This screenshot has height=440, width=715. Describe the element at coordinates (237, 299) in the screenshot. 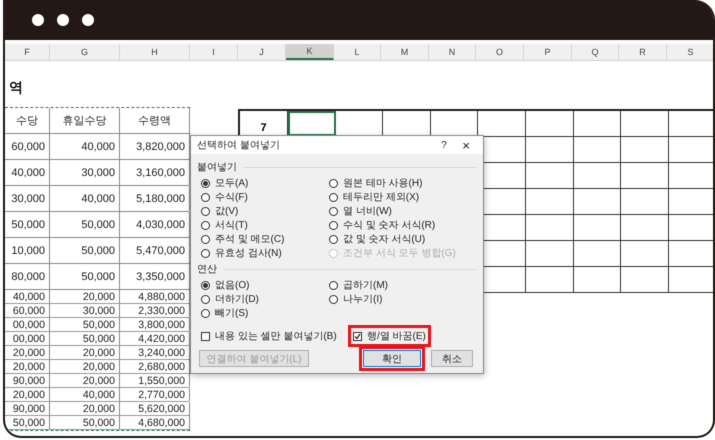

I see `option-label: 더하기(D)` at that location.